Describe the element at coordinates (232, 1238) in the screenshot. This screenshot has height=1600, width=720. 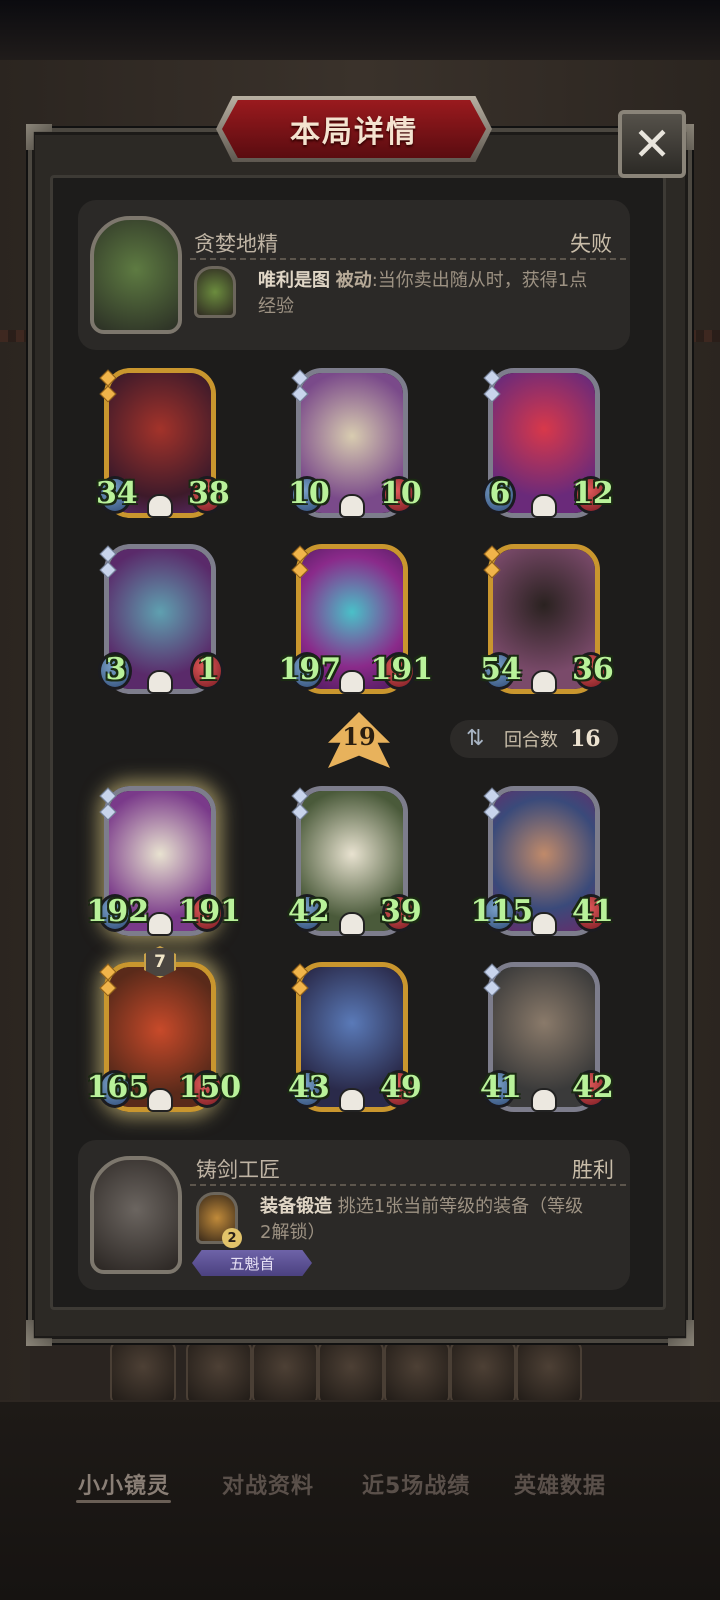
I see `power-cost-badge: 2` at that location.